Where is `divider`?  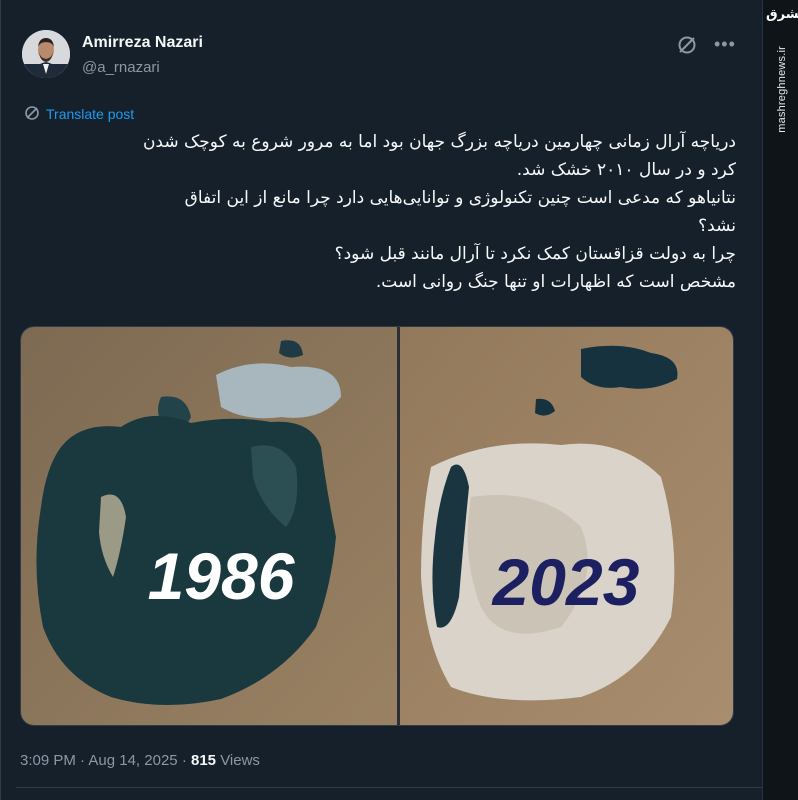 divider is located at coordinates (389, 787).